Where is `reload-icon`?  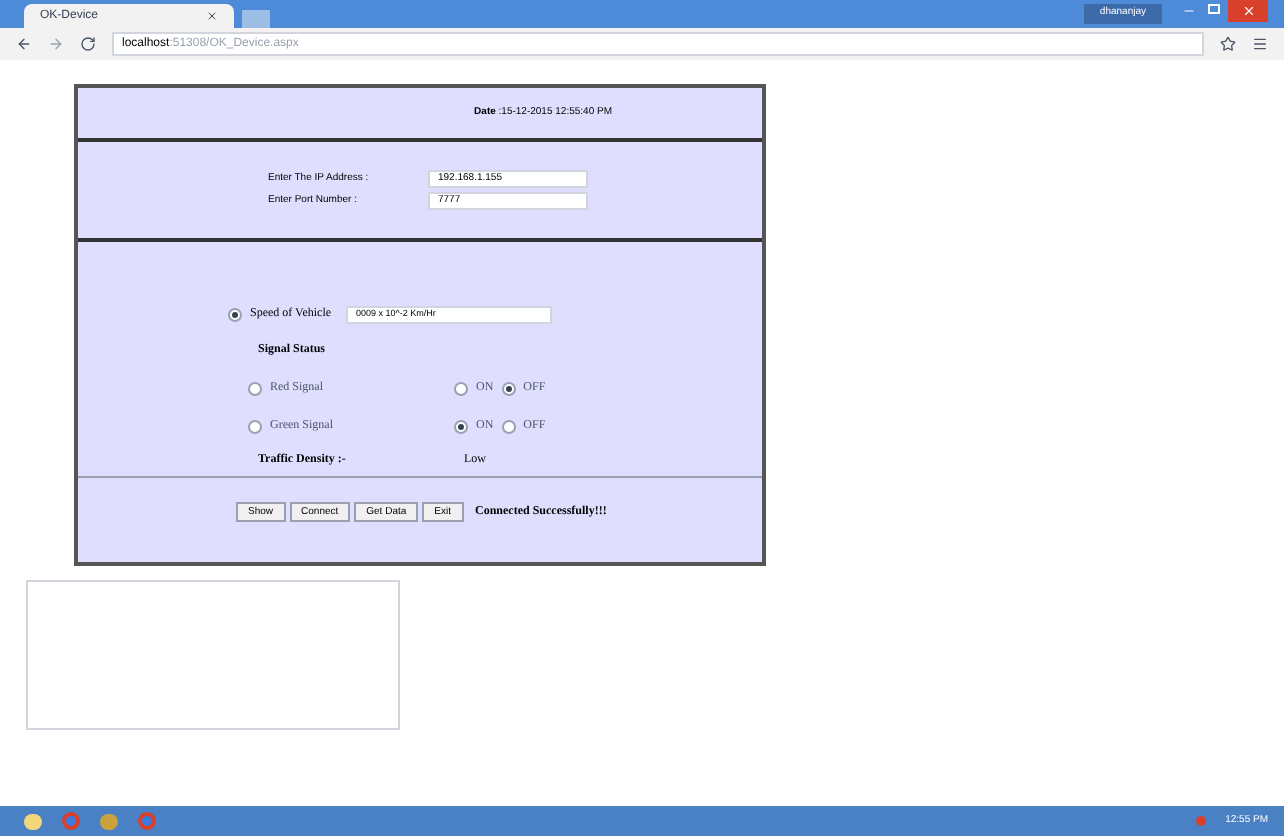 reload-icon is located at coordinates (88, 44).